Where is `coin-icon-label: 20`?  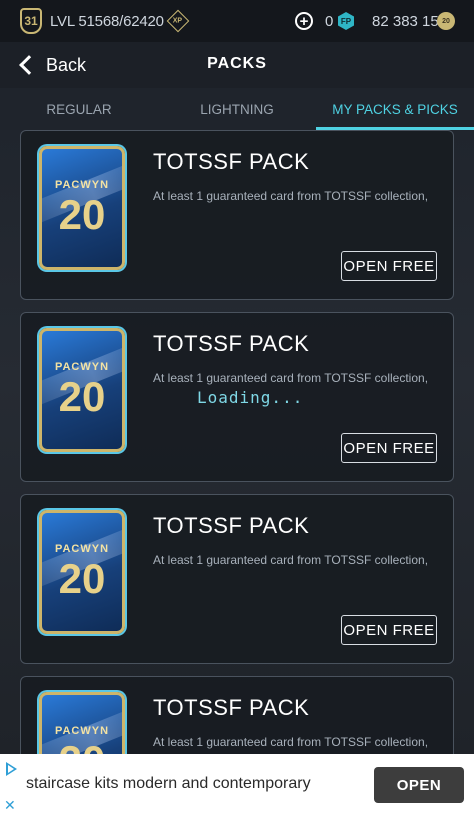 coin-icon-label: 20 is located at coordinates (446, 21).